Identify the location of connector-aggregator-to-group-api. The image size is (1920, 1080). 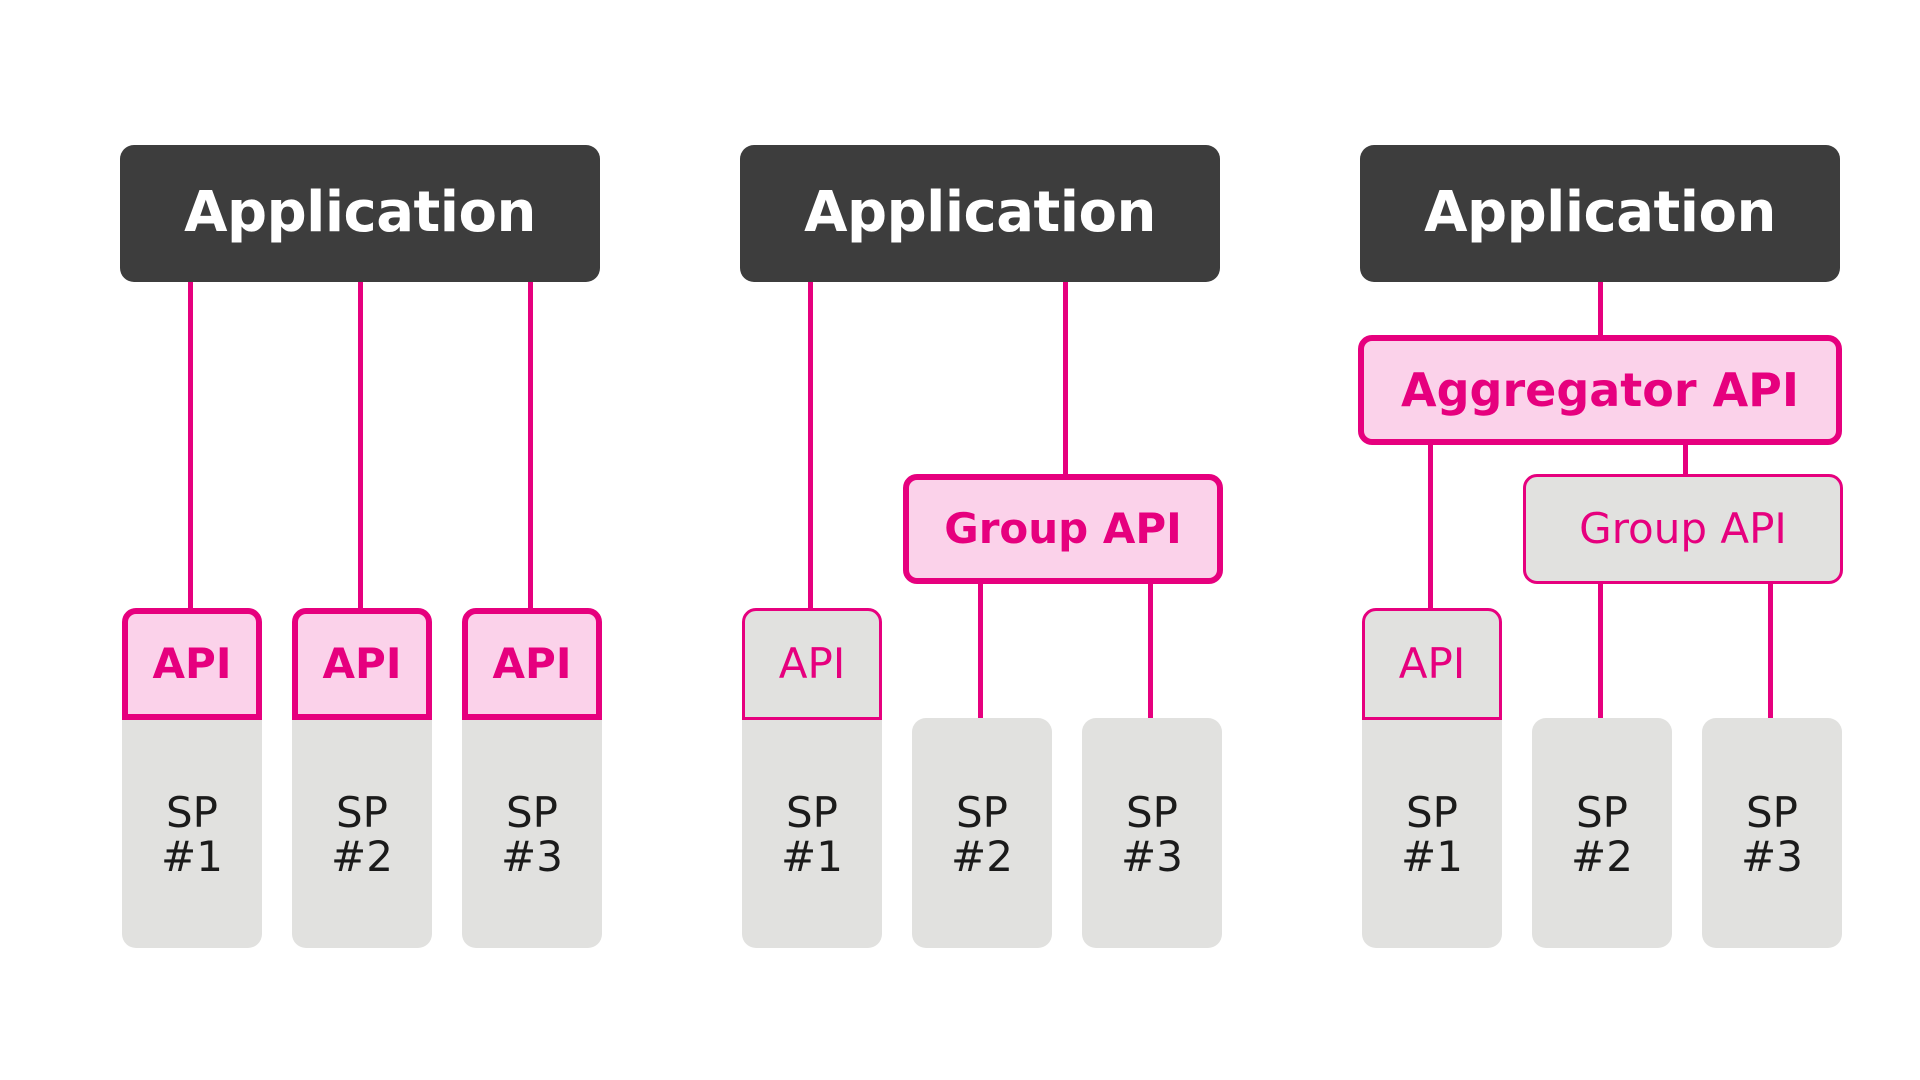
(1685, 459).